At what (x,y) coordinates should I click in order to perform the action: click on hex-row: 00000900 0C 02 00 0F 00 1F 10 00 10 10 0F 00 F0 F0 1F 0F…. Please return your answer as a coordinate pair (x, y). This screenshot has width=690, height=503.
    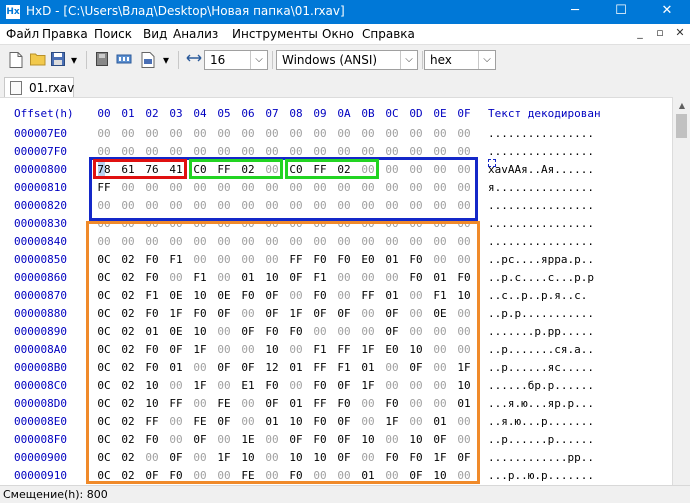
    Looking at the image, I should click on (336, 458).